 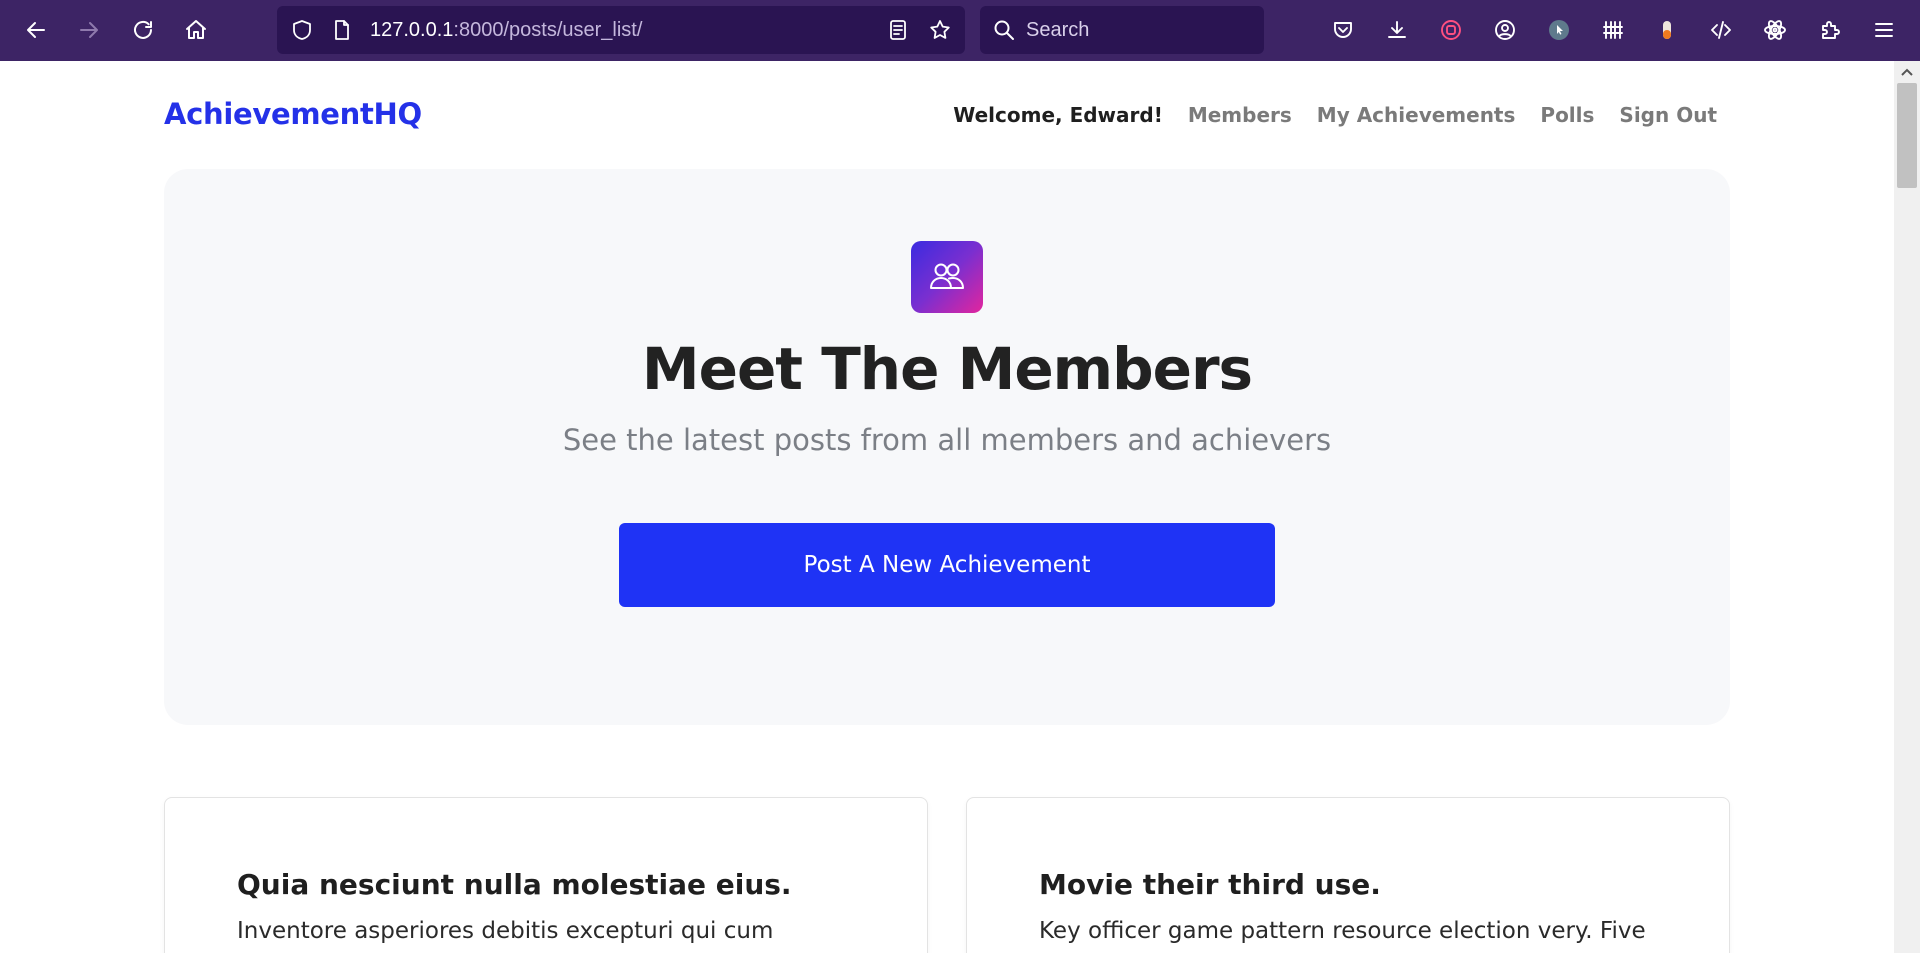 I want to click on reload-button, so click(x=143, y=30).